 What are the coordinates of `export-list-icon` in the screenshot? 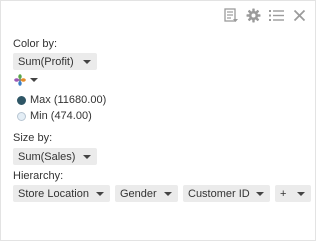 It's located at (230, 15).